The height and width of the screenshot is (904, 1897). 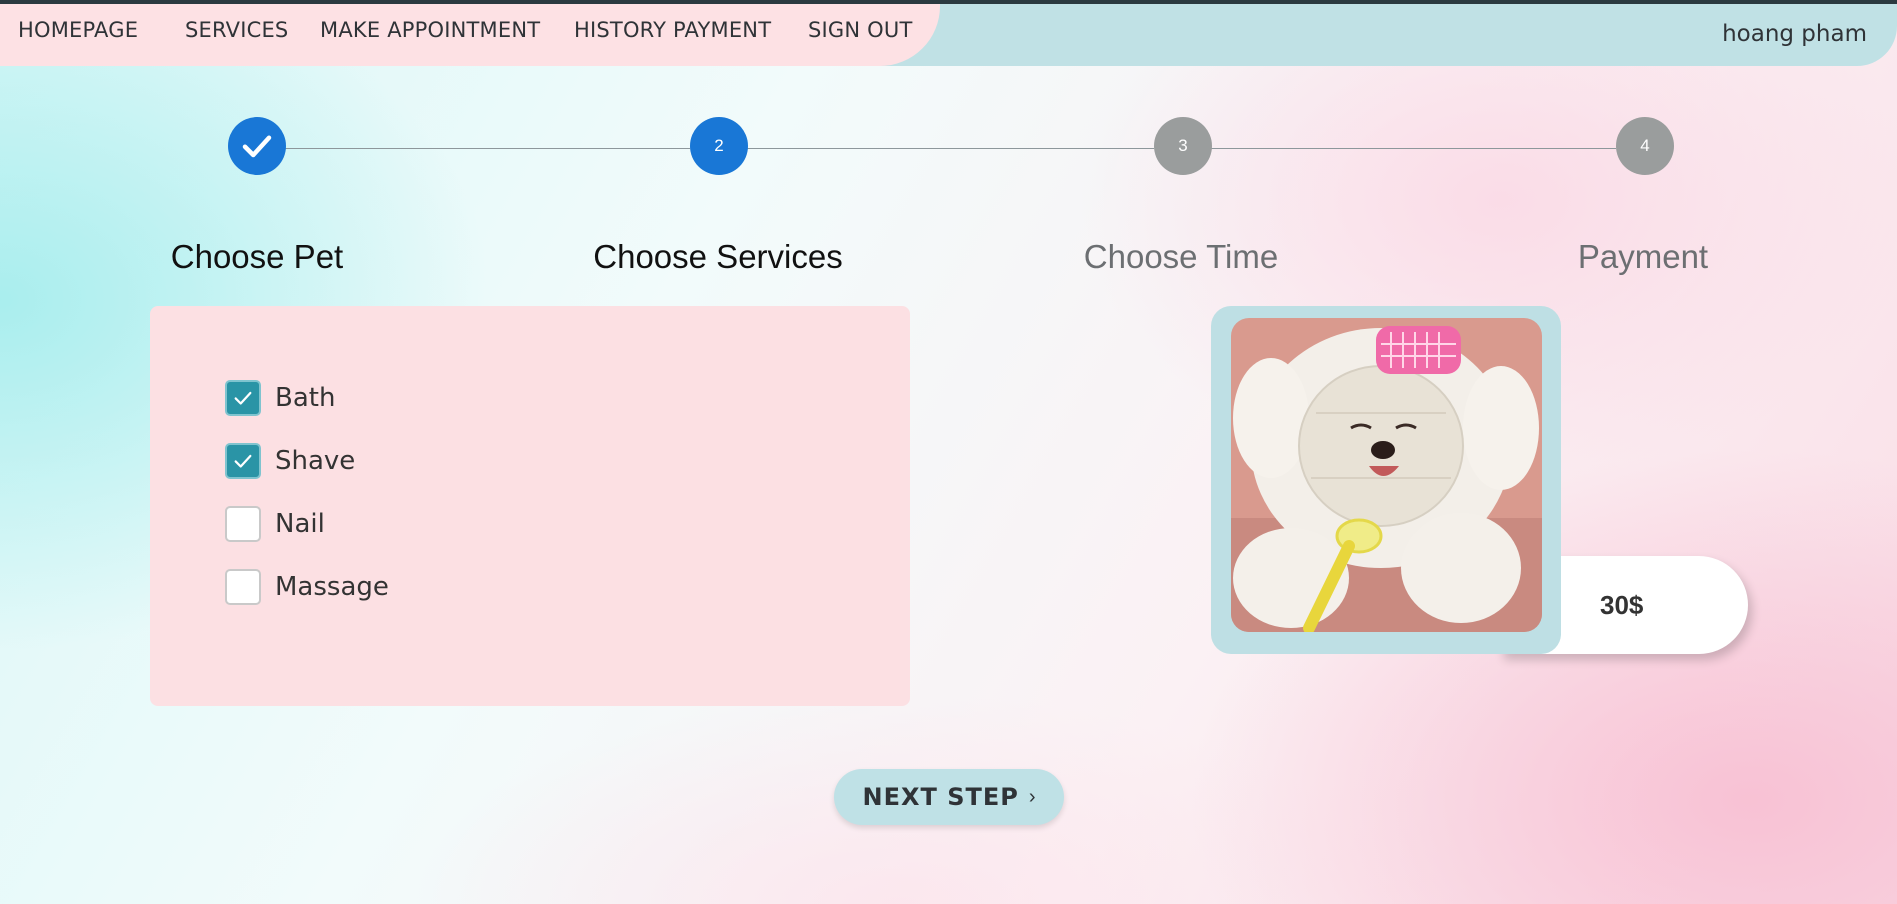 I want to click on step-3-label: Choose Time, so click(x=1181, y=256).